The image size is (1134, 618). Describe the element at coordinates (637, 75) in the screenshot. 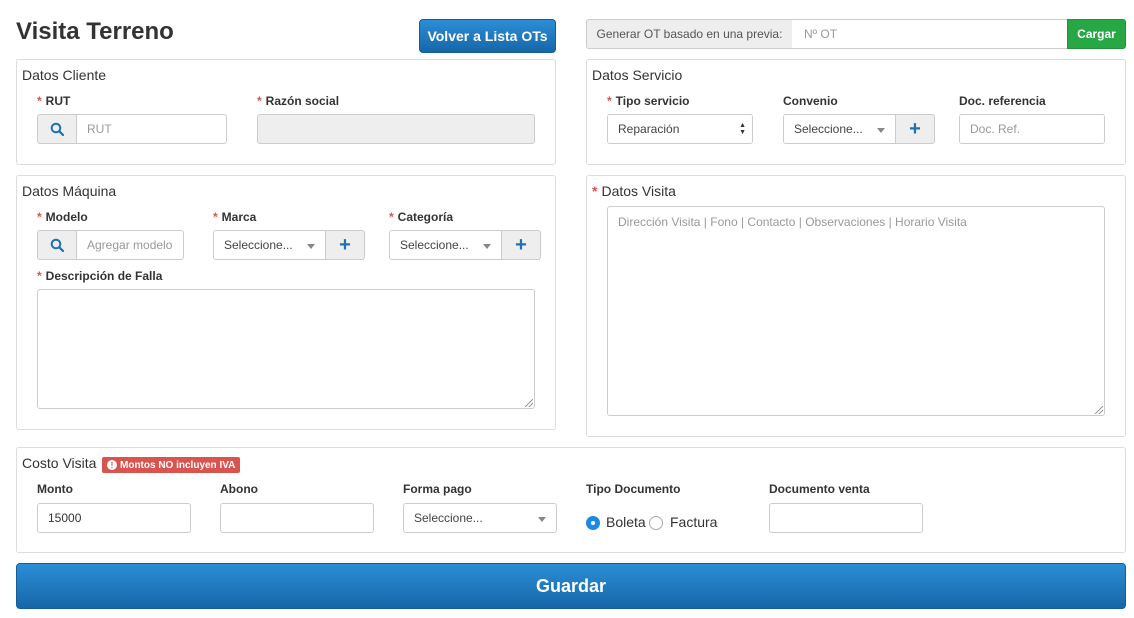

I see `service-data-title: Datos Servicio` at that location.